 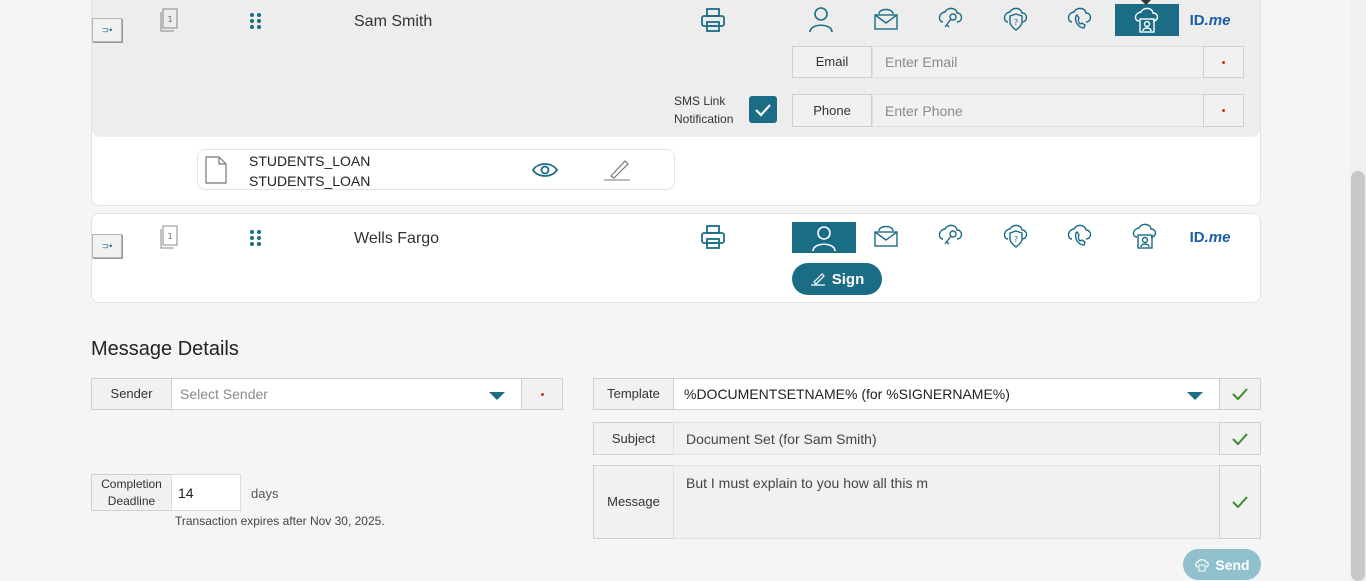 What do you see at coordinates (700, 101) in the screenshot?
I see `sms-link-label-line1: SMS Link` at bounding box center [700, 101].